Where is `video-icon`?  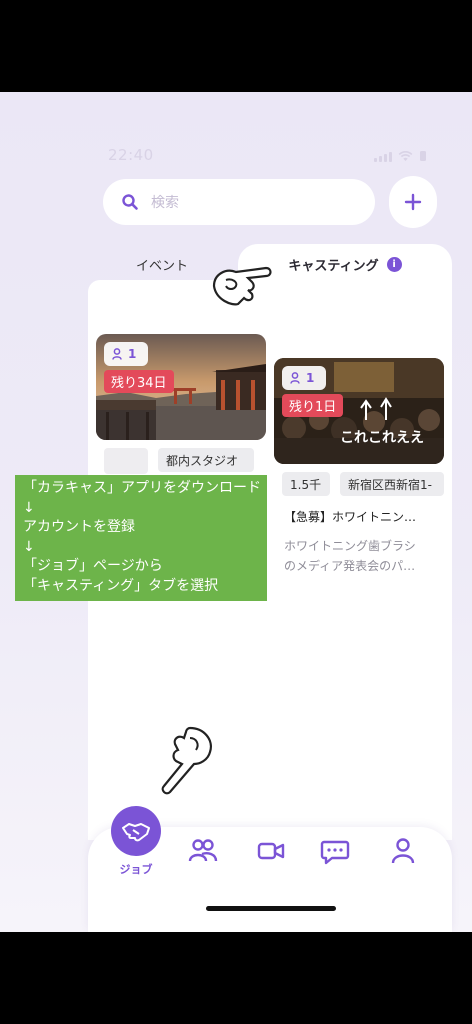 video-icon is located at coordinates (271, 851).